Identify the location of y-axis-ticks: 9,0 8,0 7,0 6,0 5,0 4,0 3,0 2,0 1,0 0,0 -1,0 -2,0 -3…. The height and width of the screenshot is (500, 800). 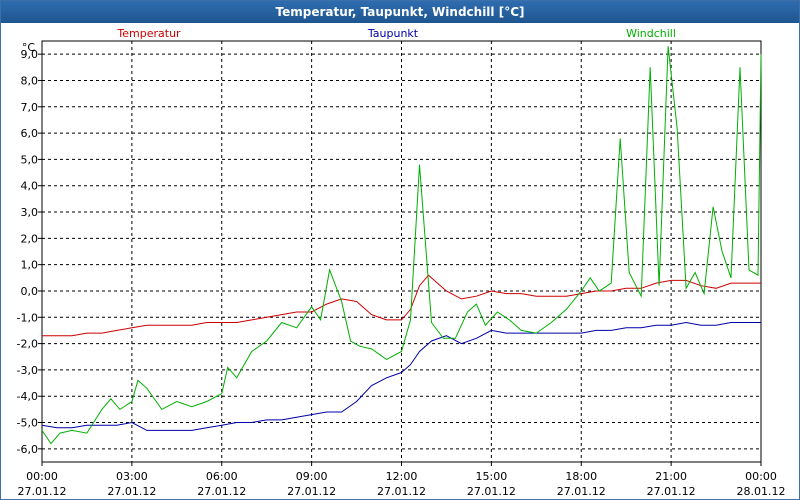
(29, 252).